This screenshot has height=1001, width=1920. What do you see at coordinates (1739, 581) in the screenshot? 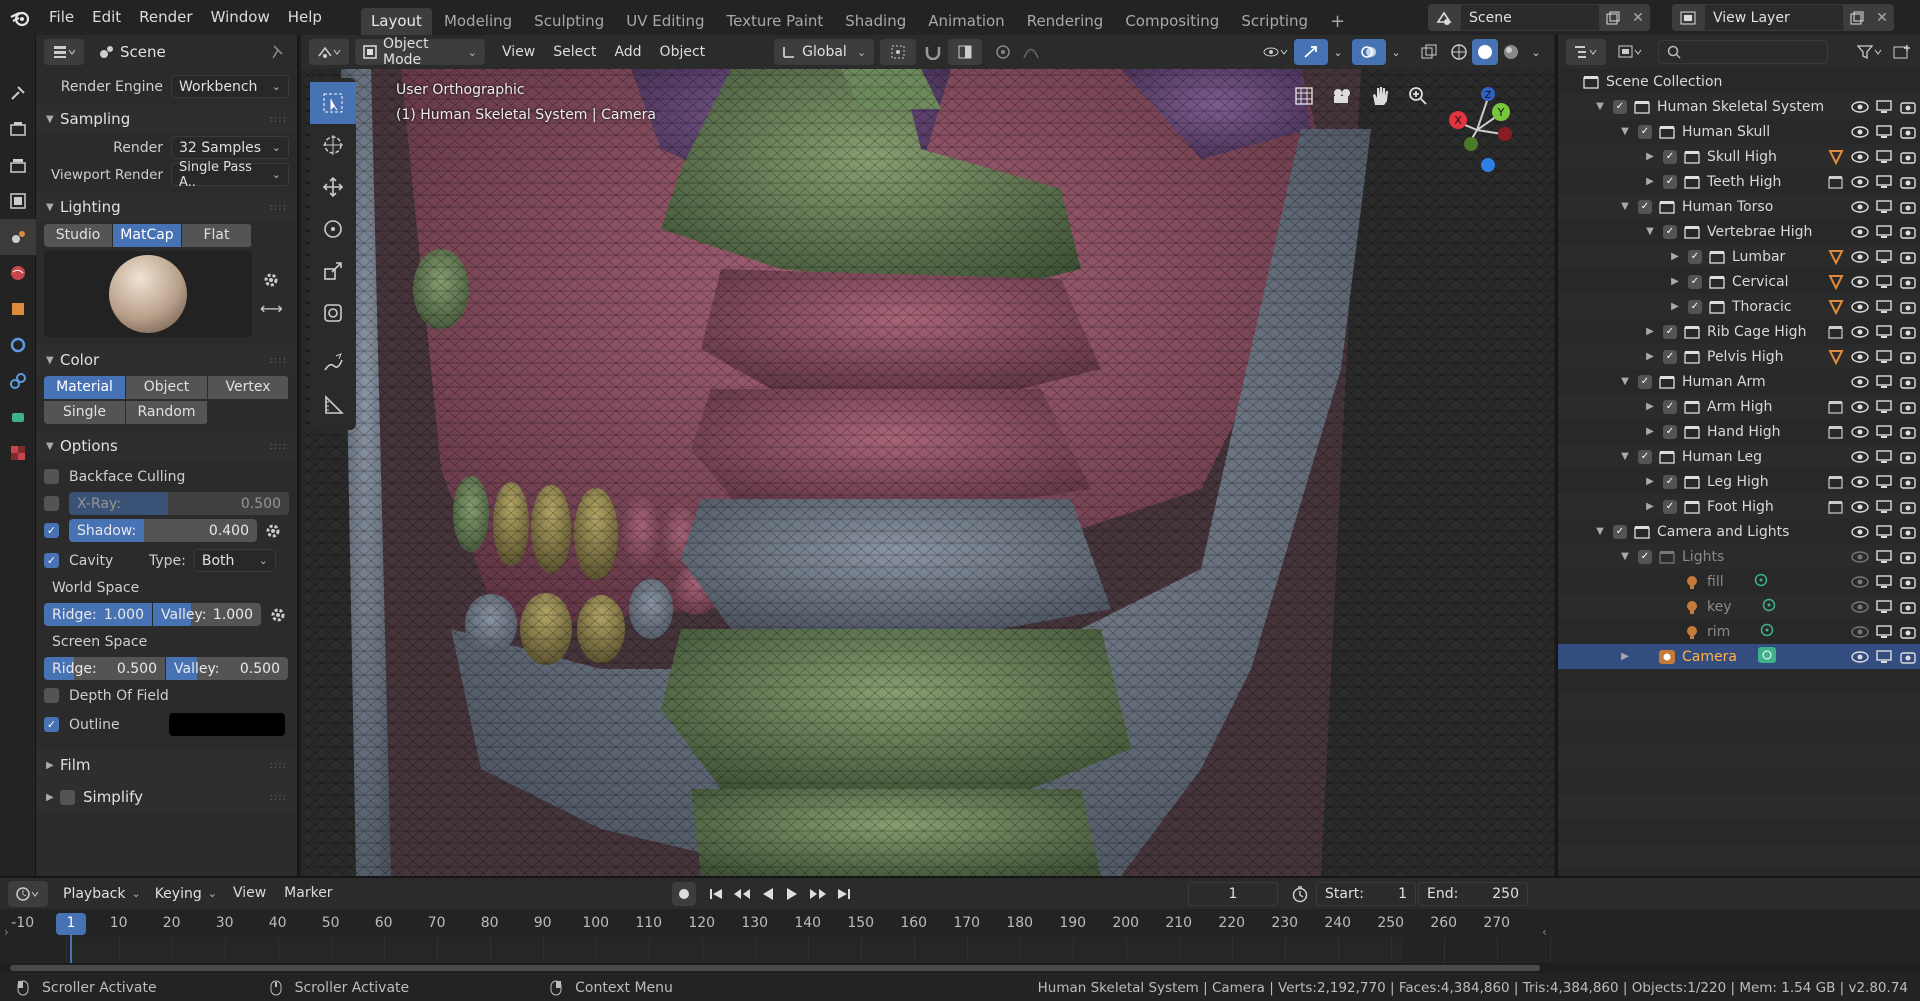
I see `outliner-row: fill` at bounding box center [1739, 581].